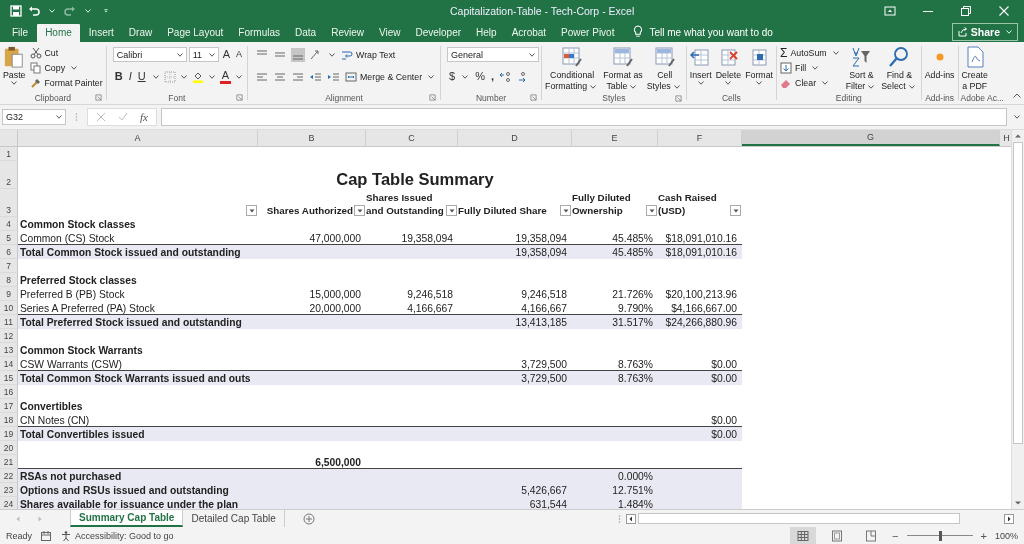 Image resolution: width=1024 pixels, height=544 pixels. Describe the element at coordinates (203, 54) in the screenshot. I see `font-size-field: 11` at that location.